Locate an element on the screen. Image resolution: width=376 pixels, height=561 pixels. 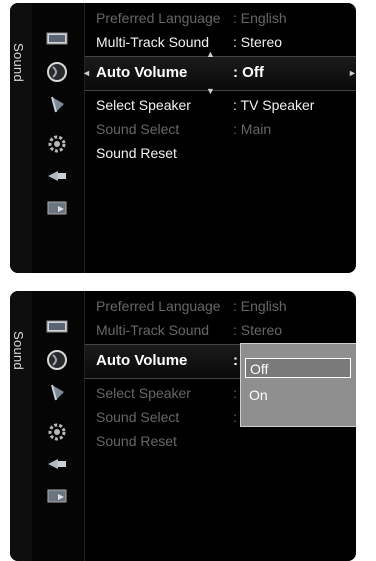
up-arrow-icon: ▲ is located at coordinates (210, 54).